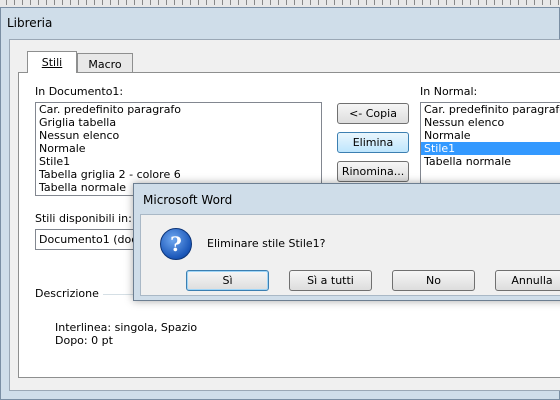  Describe the element at coordinates (373, 113) in the screenshot. I see `copy-button: <- Copia` at that location.